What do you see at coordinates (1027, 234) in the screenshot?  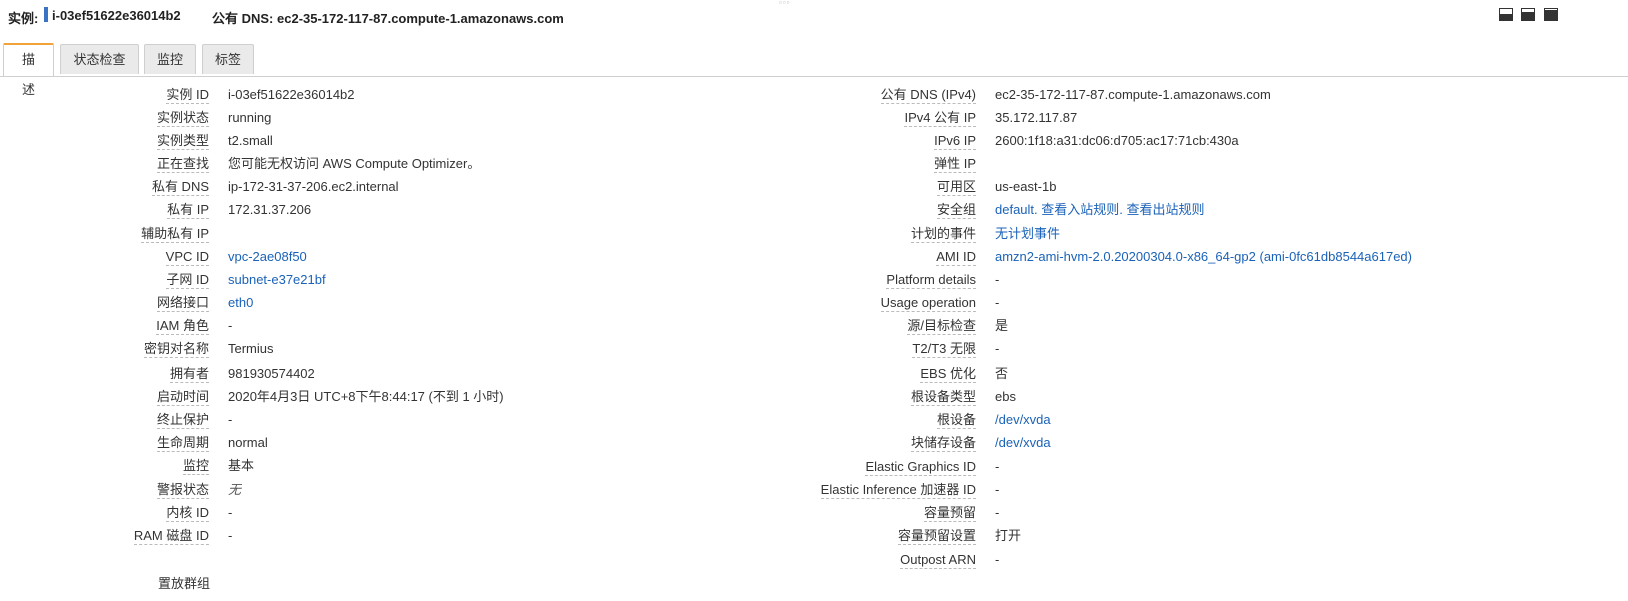 I see `scheduled-events-link: 无计划事件` at bounding box center [1027, 234].